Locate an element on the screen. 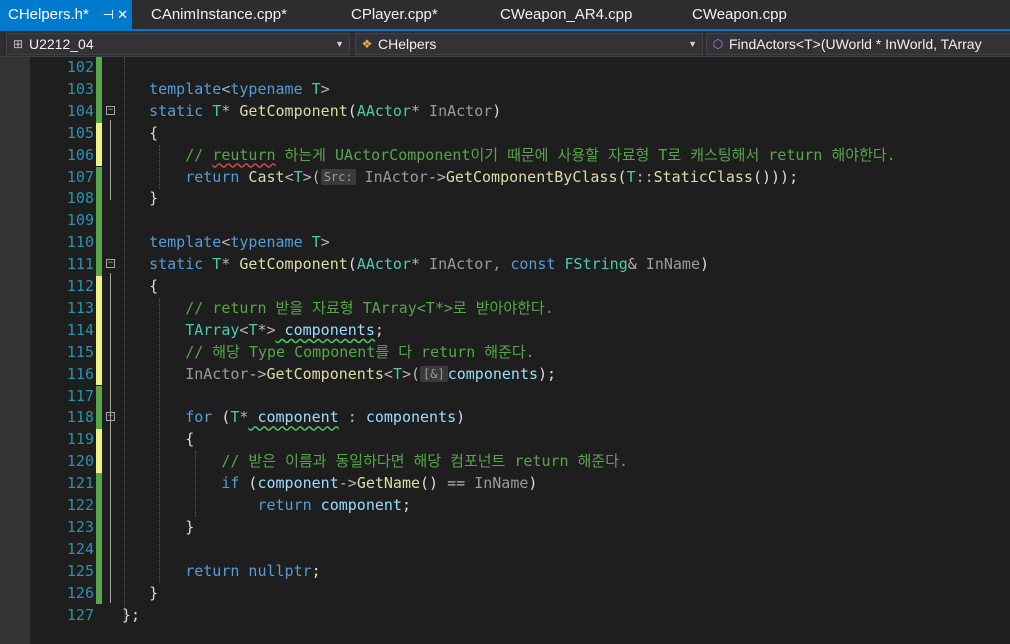  member-dropdown: ⬡ FindActors<T>(UWorld * InWorld, TArray is located at coordinates (858, 44).